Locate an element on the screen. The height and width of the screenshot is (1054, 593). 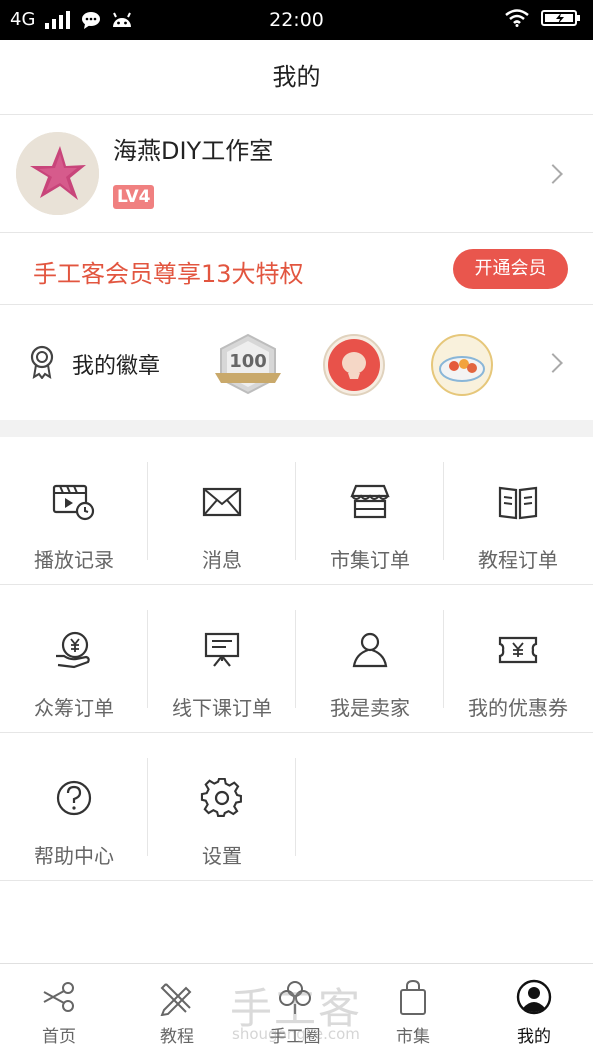
menu-label: 线下课订单 is located at coordinates (222, 708).